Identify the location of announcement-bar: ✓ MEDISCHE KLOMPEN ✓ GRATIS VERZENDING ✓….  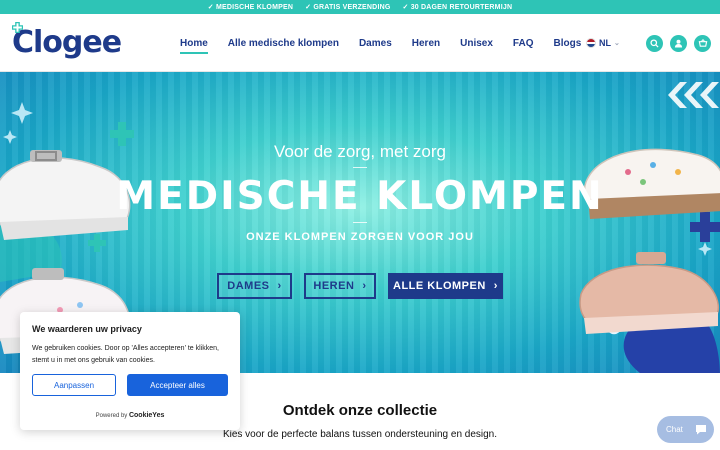
(360, 7).